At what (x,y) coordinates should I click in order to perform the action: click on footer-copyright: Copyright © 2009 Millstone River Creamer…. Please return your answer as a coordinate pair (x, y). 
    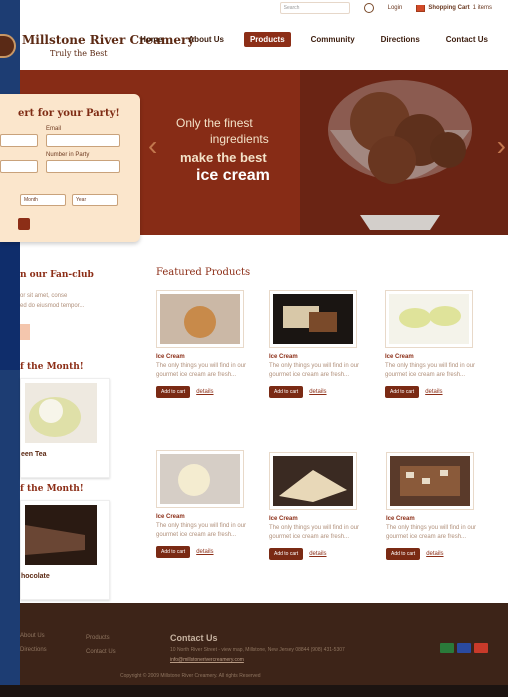
    Looking at the image, I should click on (190, 676).